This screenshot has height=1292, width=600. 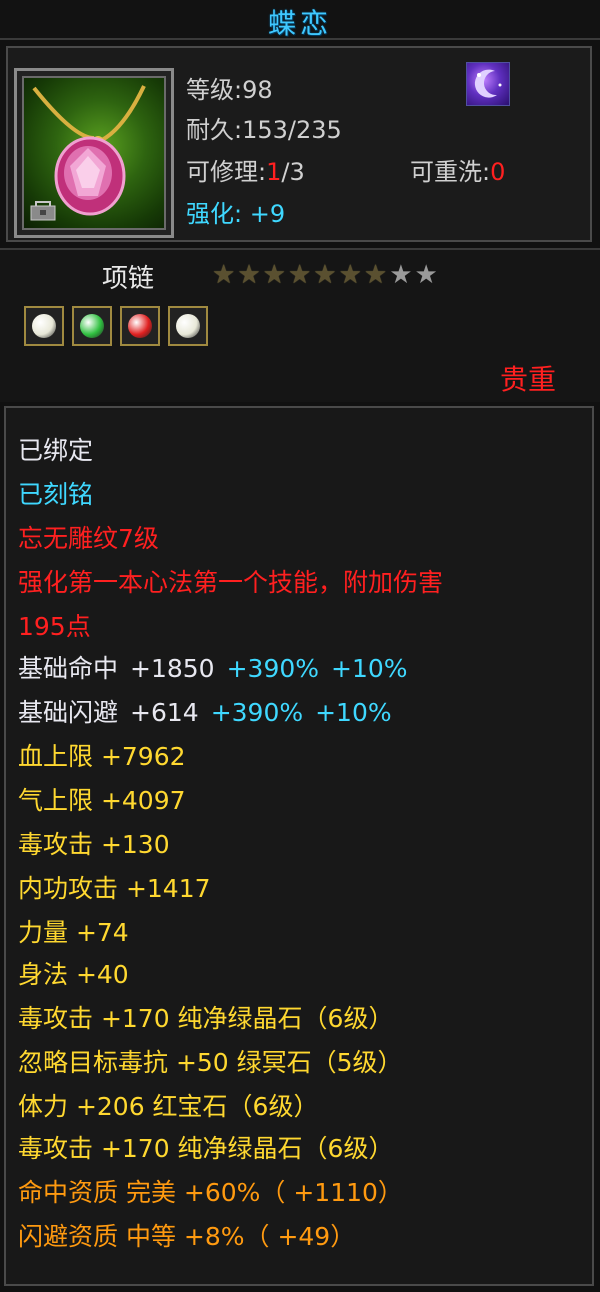 I want to click on star-rating: ★★★★★★★★★, so click(x=326, y=275).